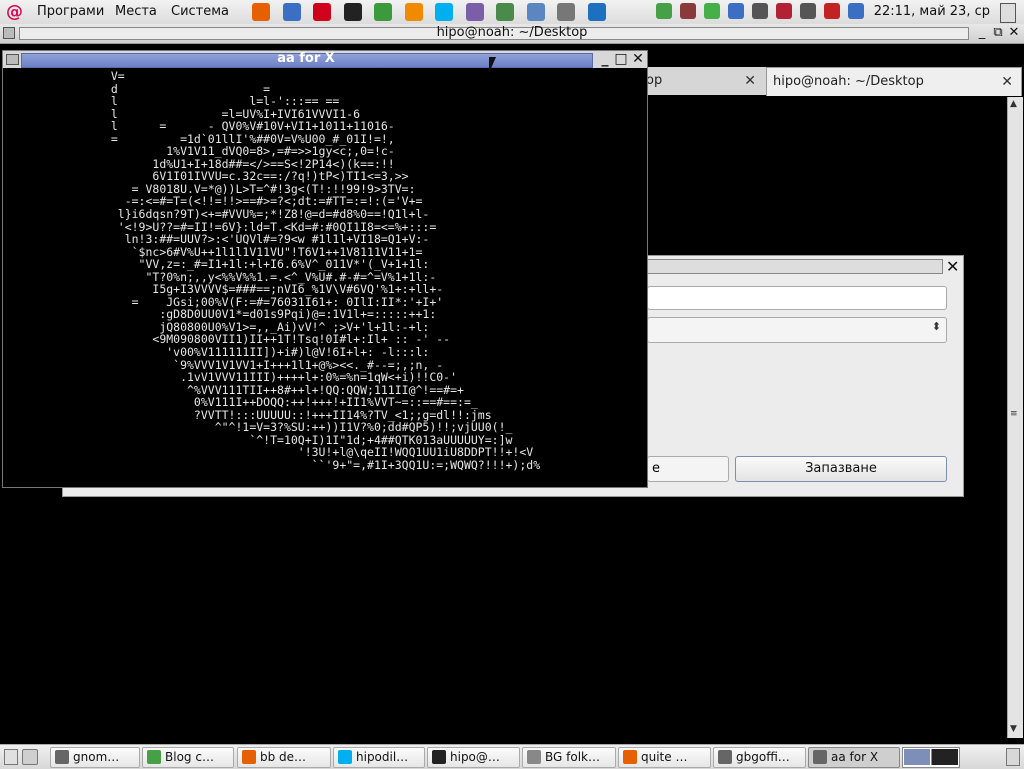 The height and width of the screenshot is (769, 1024). I want to click on clock: 22:11, май 23, ср, so click(932, 11).